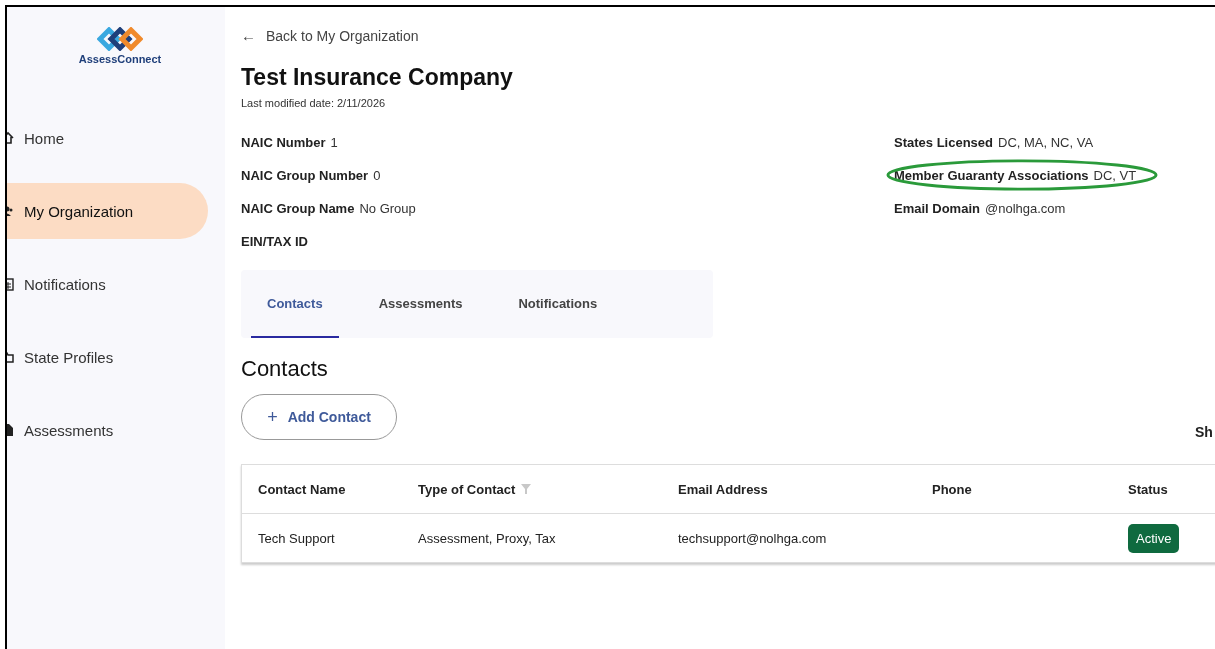  I want to click on column-header: Status, so click(1163, 489).